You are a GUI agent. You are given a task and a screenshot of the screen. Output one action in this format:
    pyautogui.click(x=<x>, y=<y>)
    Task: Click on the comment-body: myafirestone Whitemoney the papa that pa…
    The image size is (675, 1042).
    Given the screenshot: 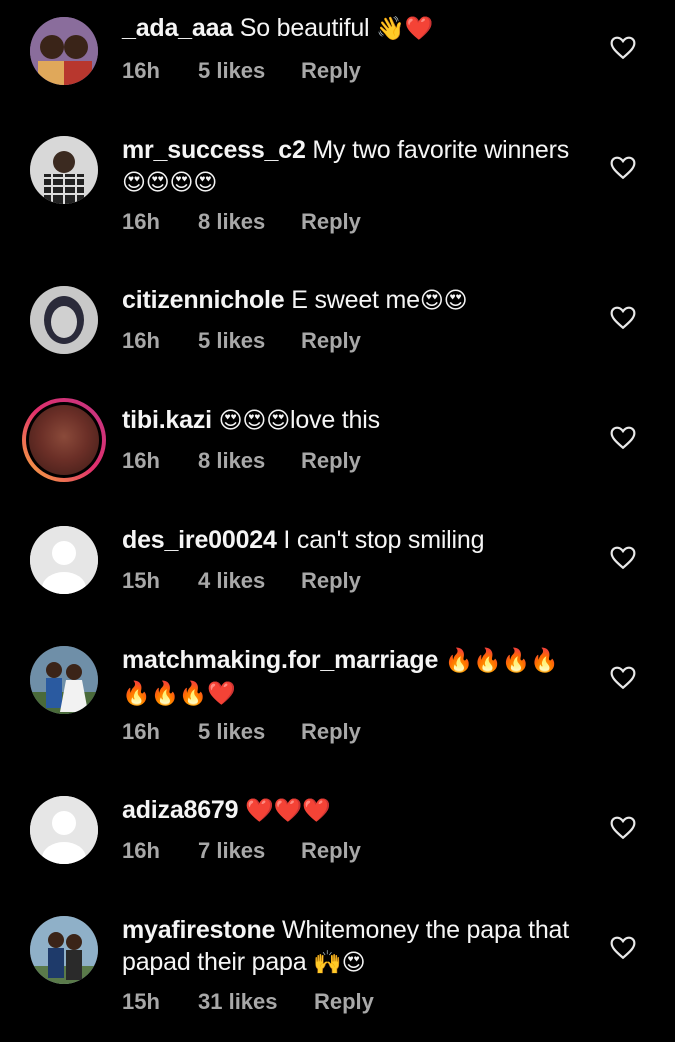 What is the action you would take?
    pyautogui.click(x=357, y=946)
    